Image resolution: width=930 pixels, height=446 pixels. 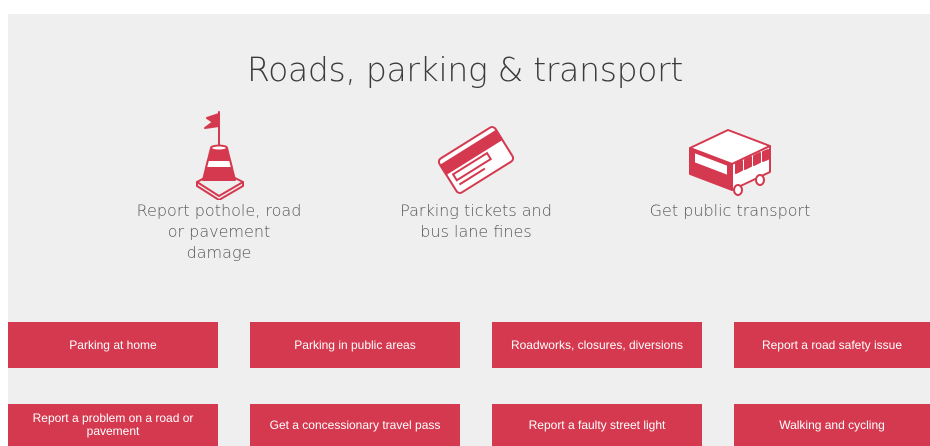 I want to click on parking-at-home-button: Parking at home, so click(x=113, y=345).